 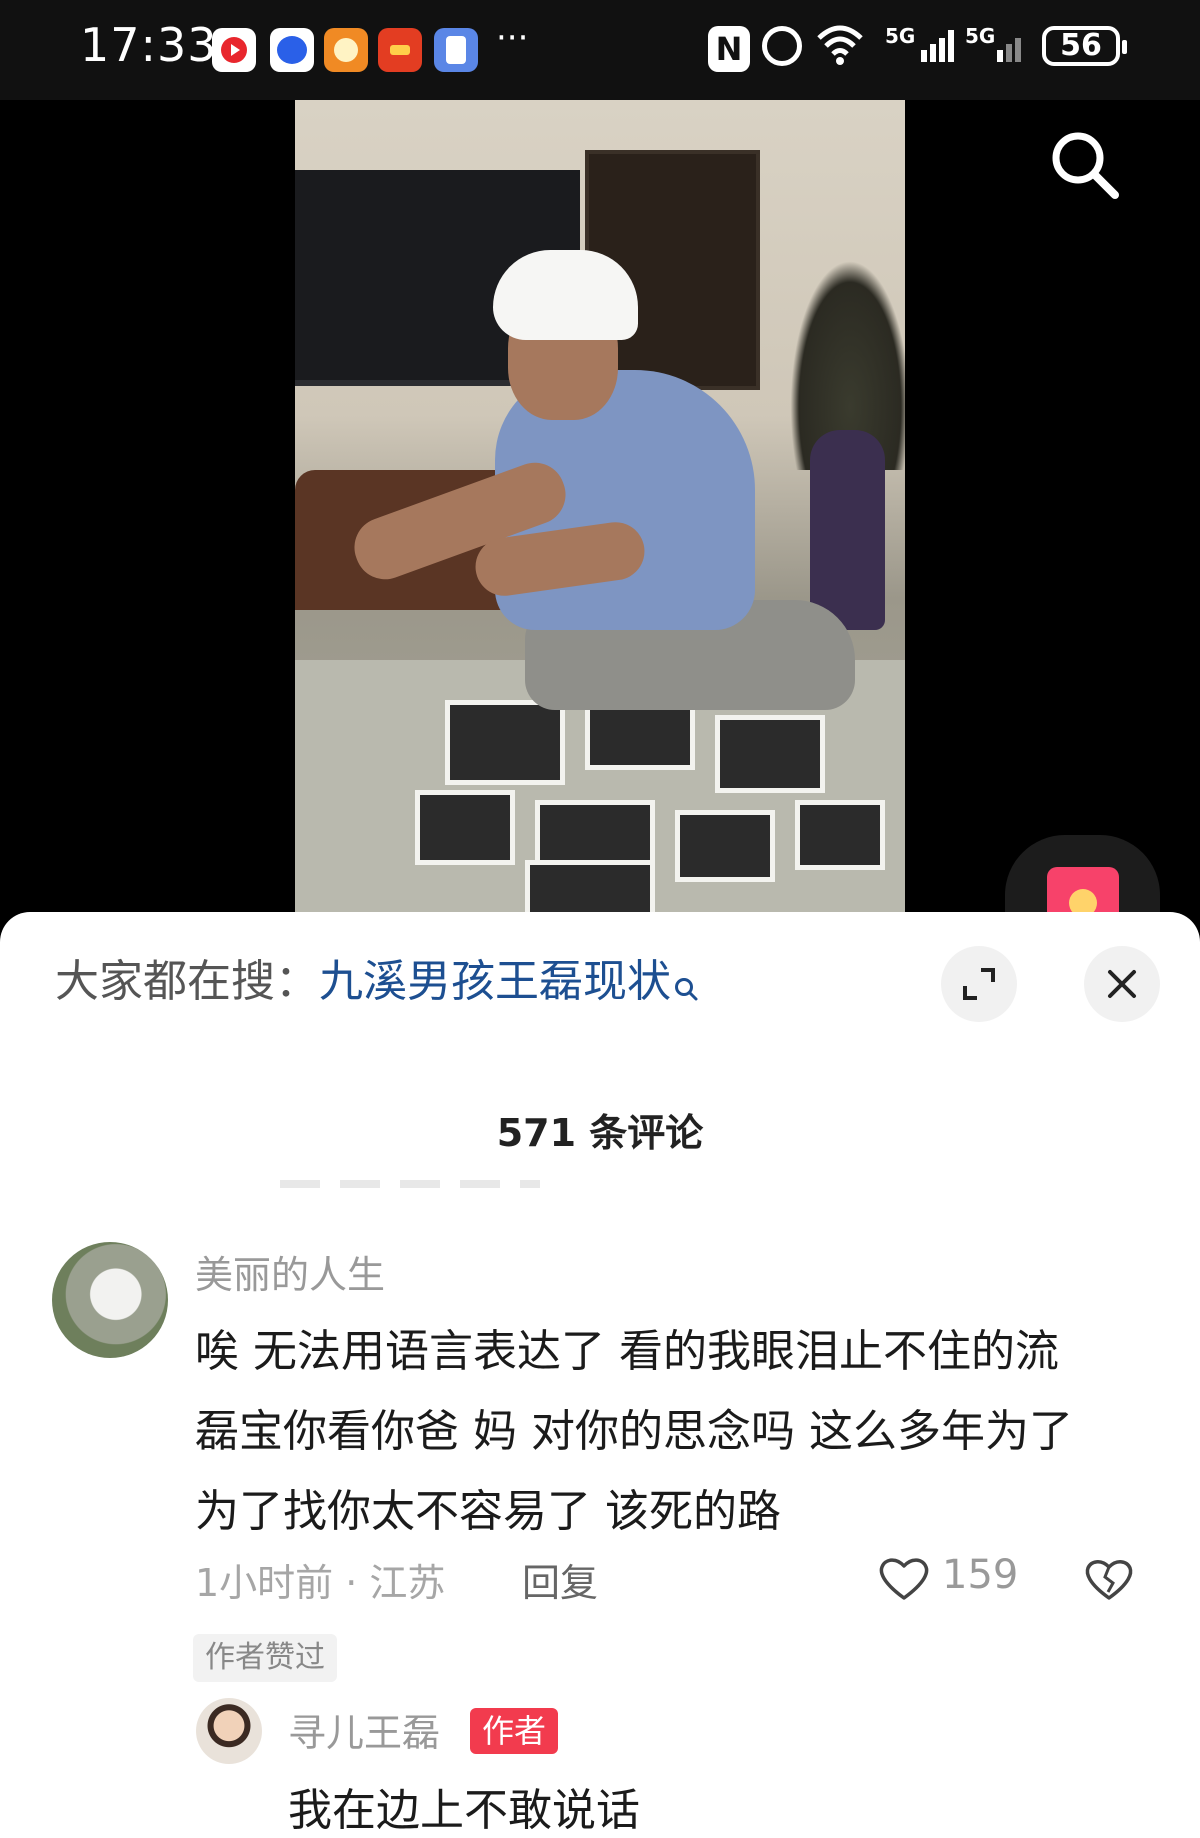 What do you see at coordinates (346, 50) in the screenshot?
I see `red-envelope-app-icon` at bounding box center [346, 50].